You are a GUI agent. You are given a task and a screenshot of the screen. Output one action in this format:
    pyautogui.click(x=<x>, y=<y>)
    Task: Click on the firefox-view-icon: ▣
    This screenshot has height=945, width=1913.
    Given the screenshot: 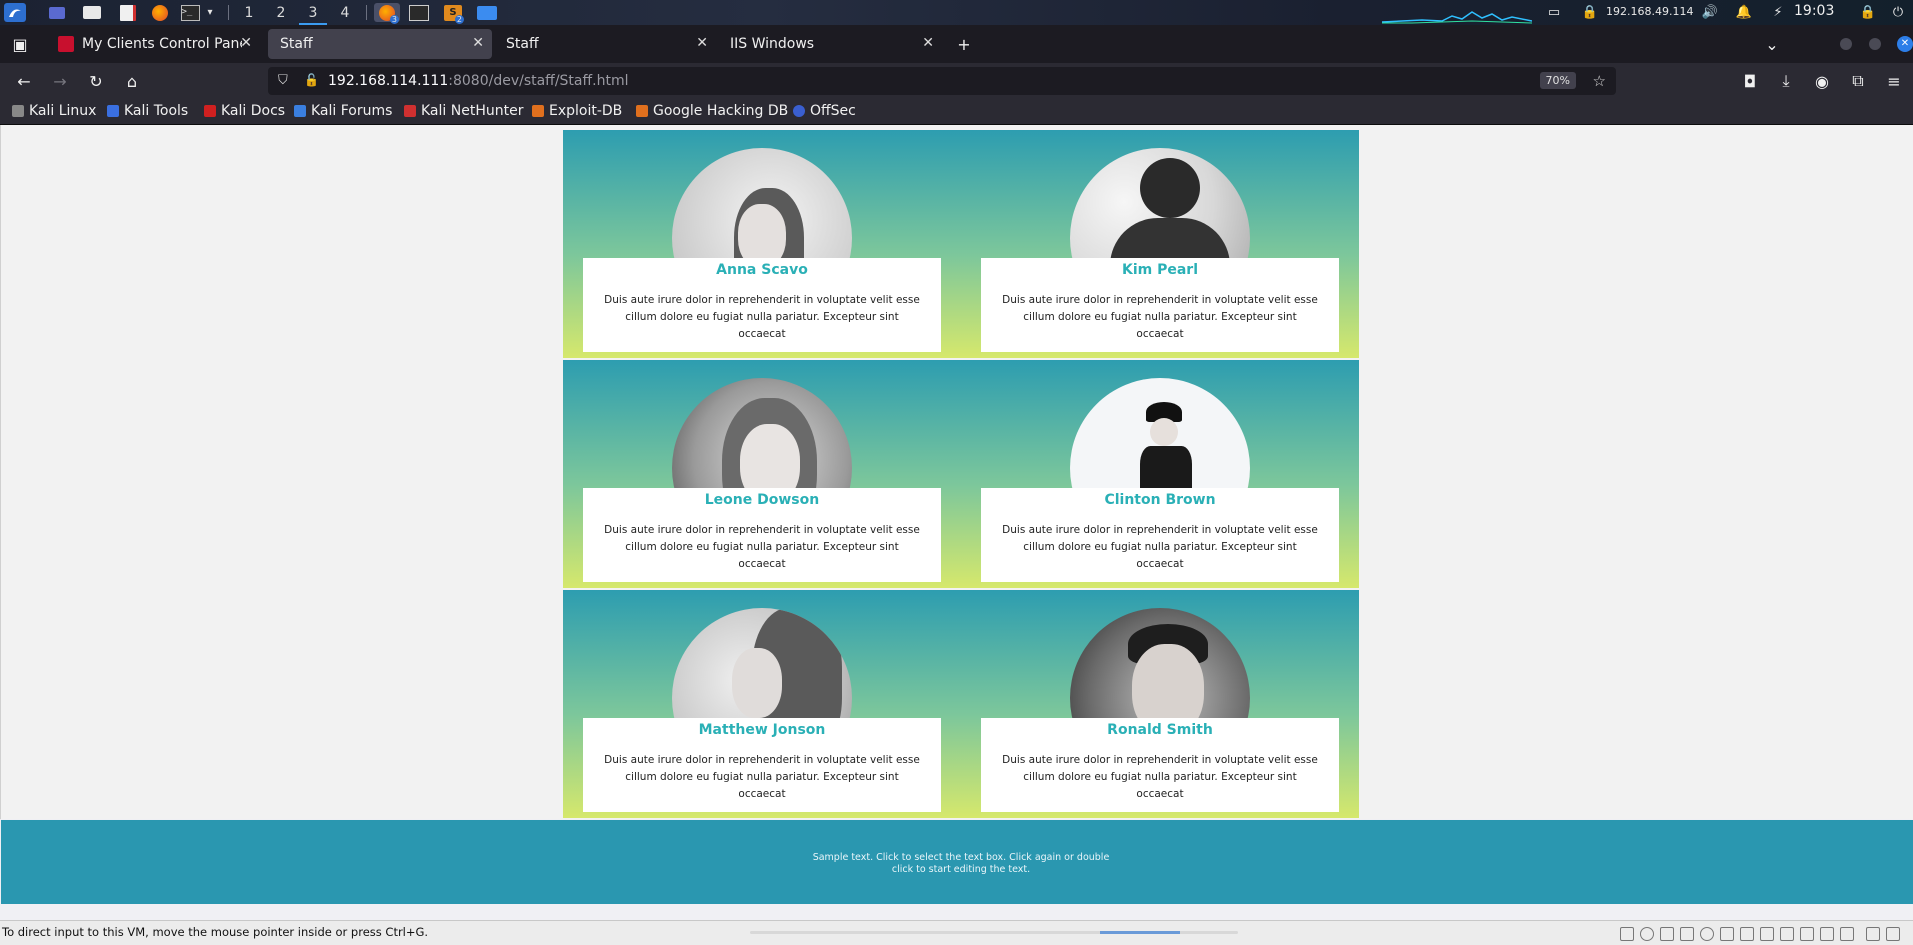 What is the action you would take?
    pyautogui.click(x=20, y=44)
    